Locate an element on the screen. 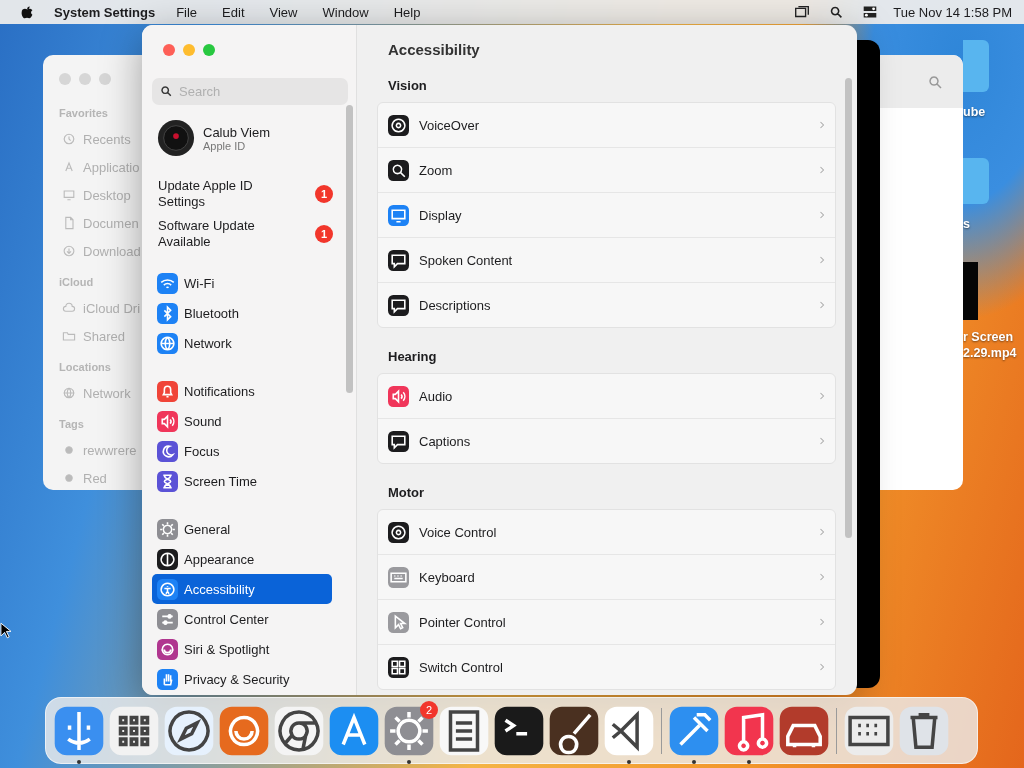 The image size is (1024, 768). app-menu: System Settings is located at coordinates (105, 12).